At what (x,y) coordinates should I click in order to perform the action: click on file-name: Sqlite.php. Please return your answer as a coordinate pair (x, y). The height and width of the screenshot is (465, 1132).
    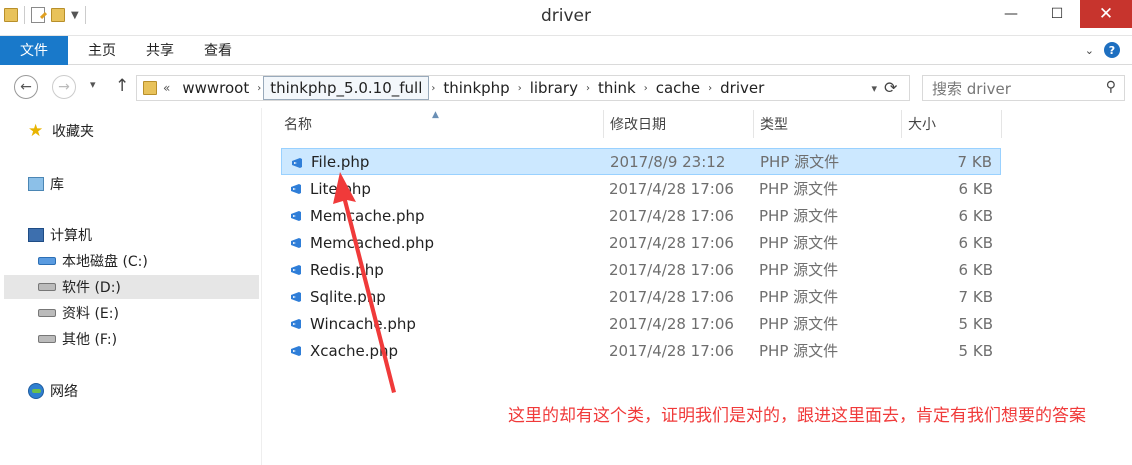
    Looking at the image, I should click on (348, 296).